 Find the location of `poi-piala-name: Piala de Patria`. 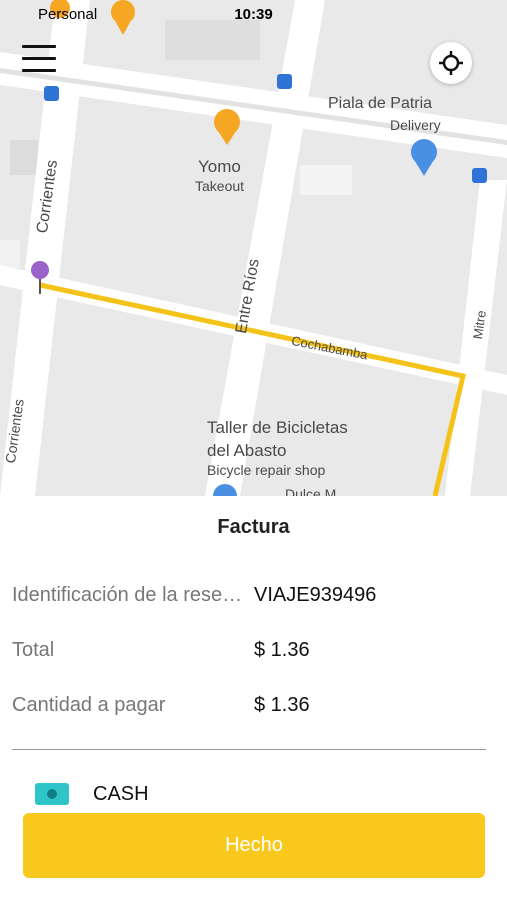

poi-piala-name: Piala de Patria is located at coordinates (380, 103).